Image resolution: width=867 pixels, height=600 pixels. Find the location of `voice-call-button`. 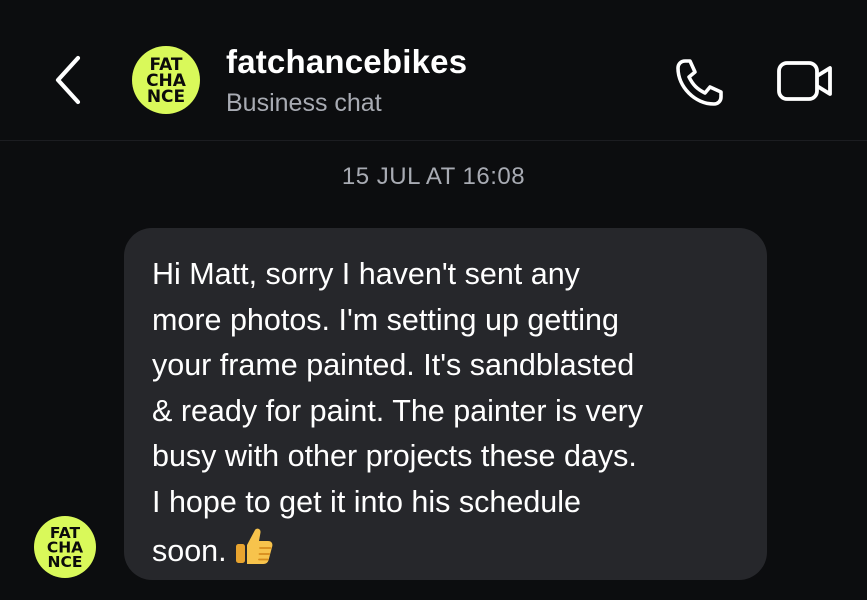

voice-call-button is located at coordinates (700, 82).